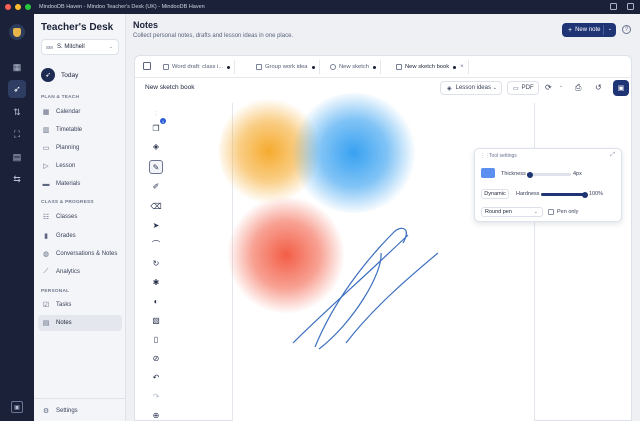  Describe the element at coordinates (551, 212) in the screenshot. I see `pen-only-checkbox` at that location.